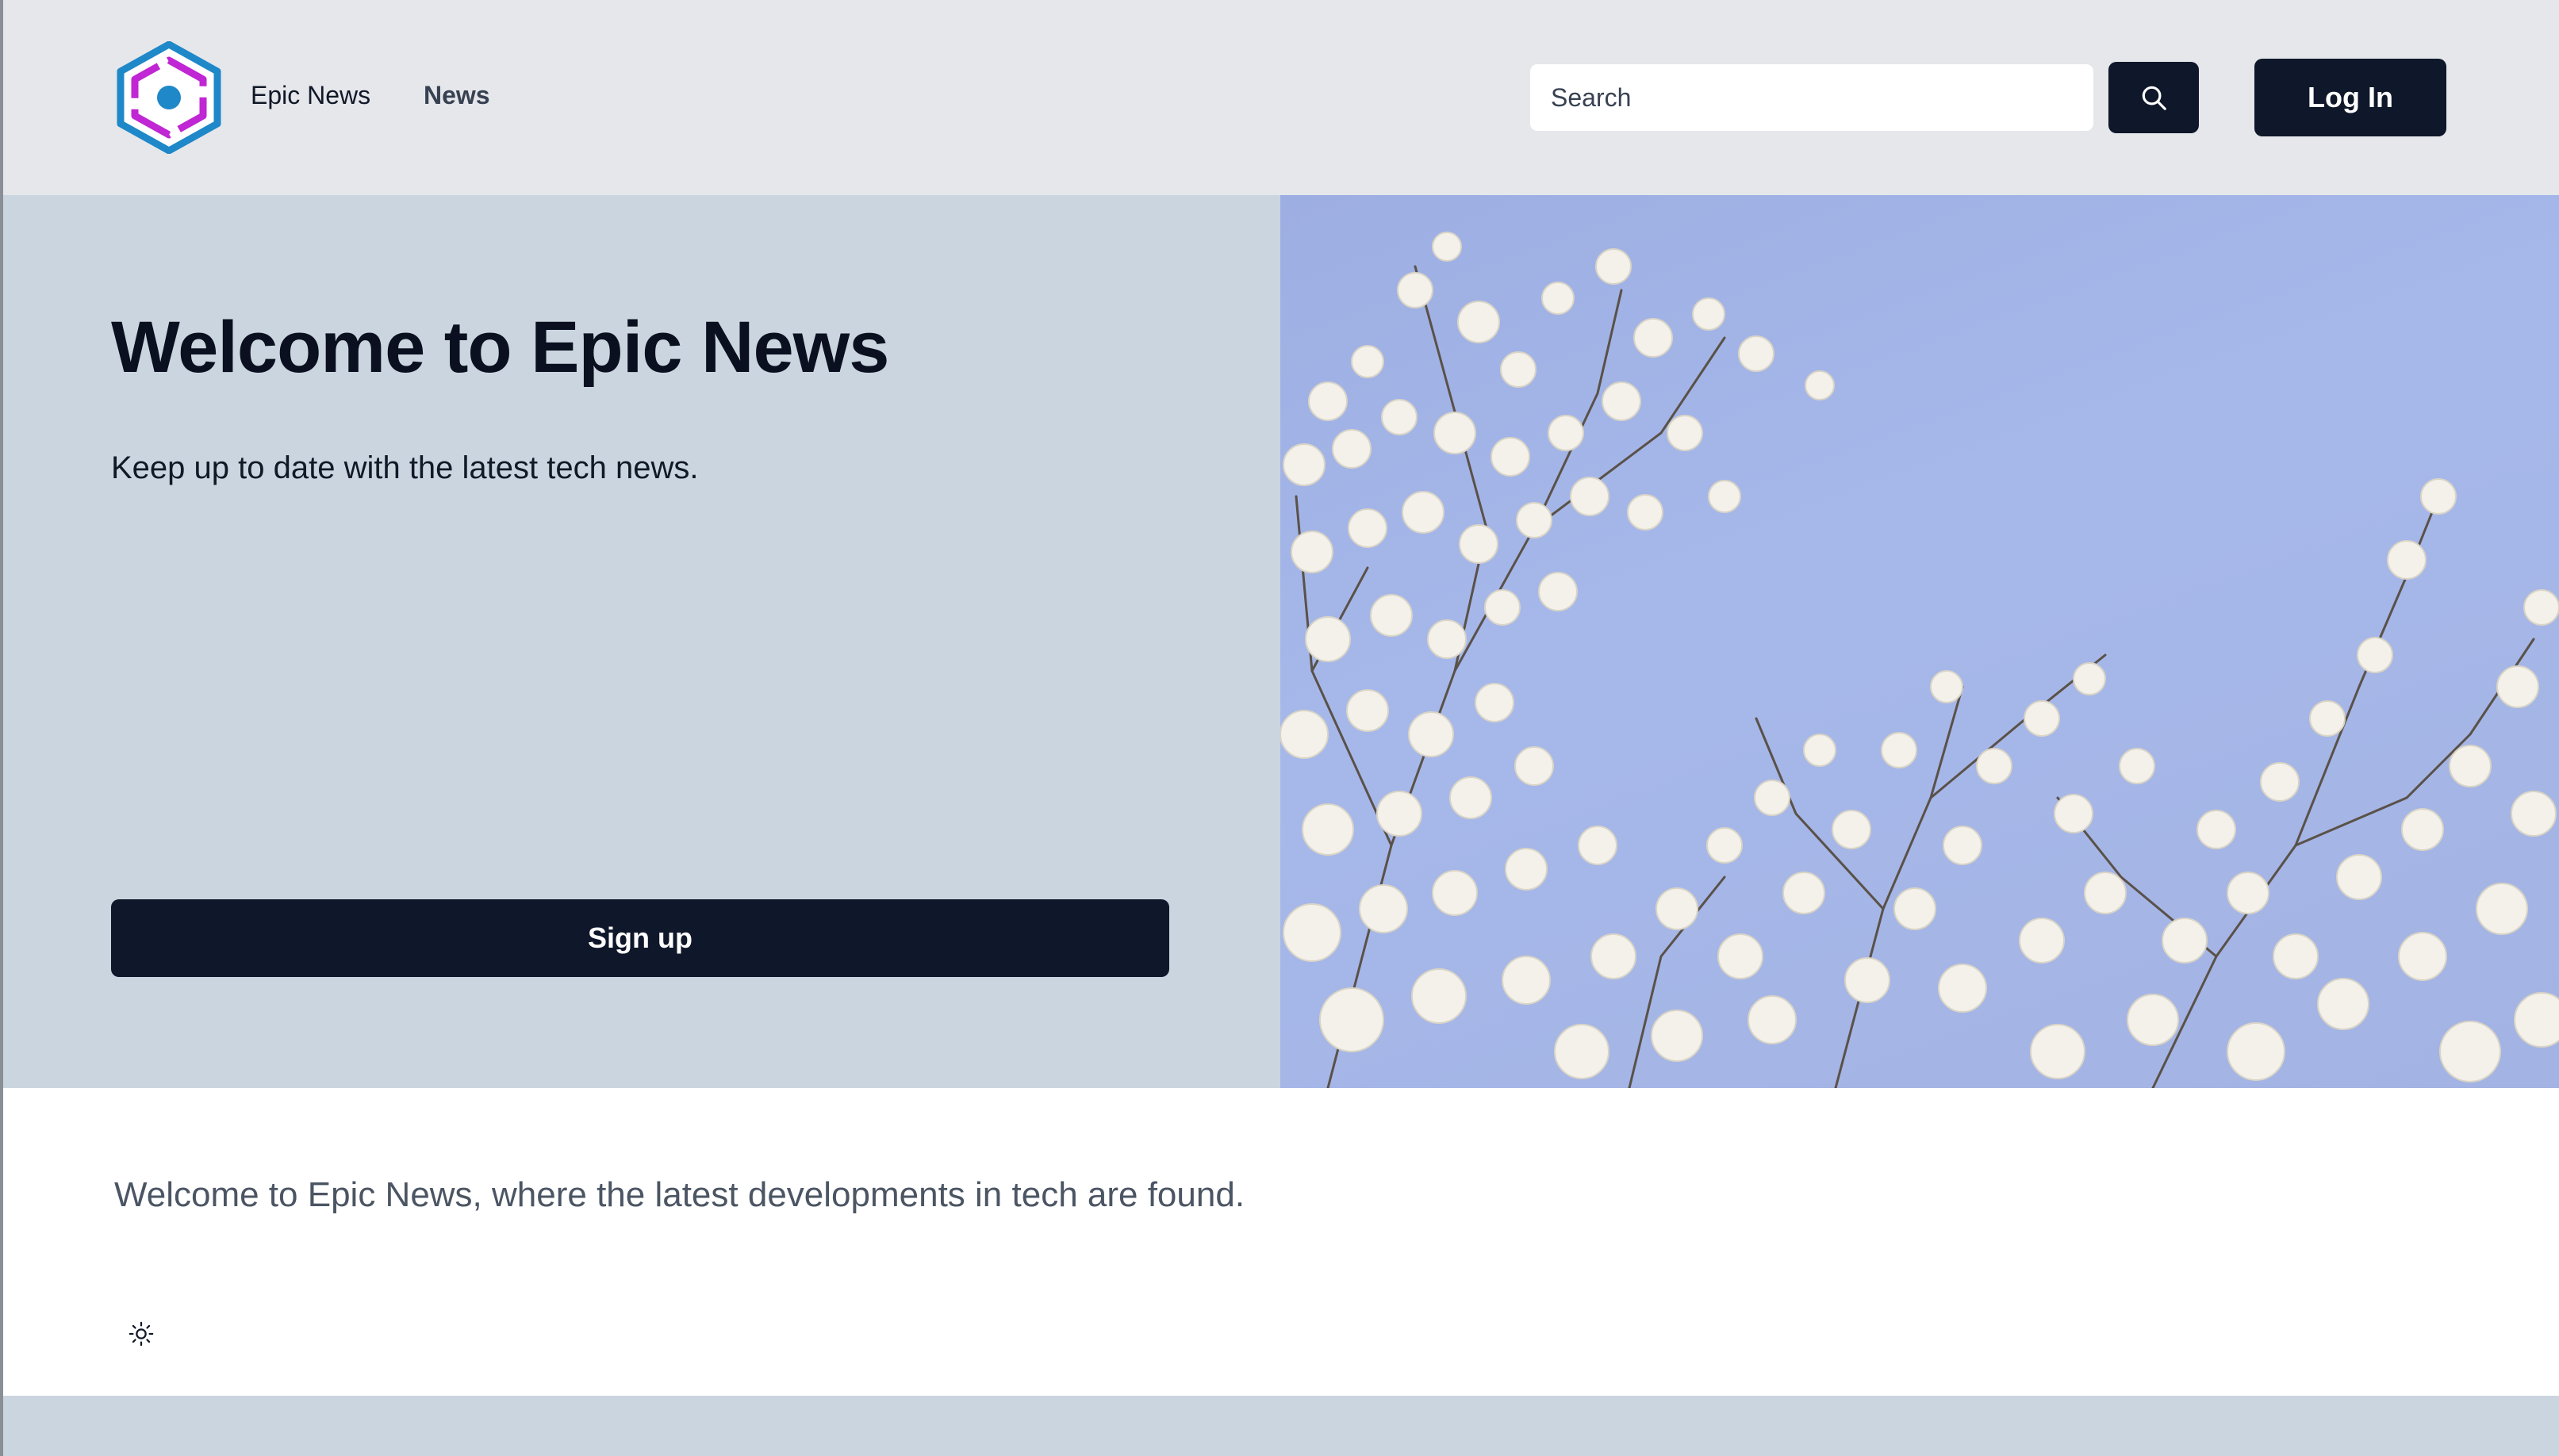 Image resolution: width=2559 pixels, height=1456 pixels. What do you see at coordinates (310, 95) in the screenshot?
I see `brand-name: Epic News` at bounding box center [310, 95].